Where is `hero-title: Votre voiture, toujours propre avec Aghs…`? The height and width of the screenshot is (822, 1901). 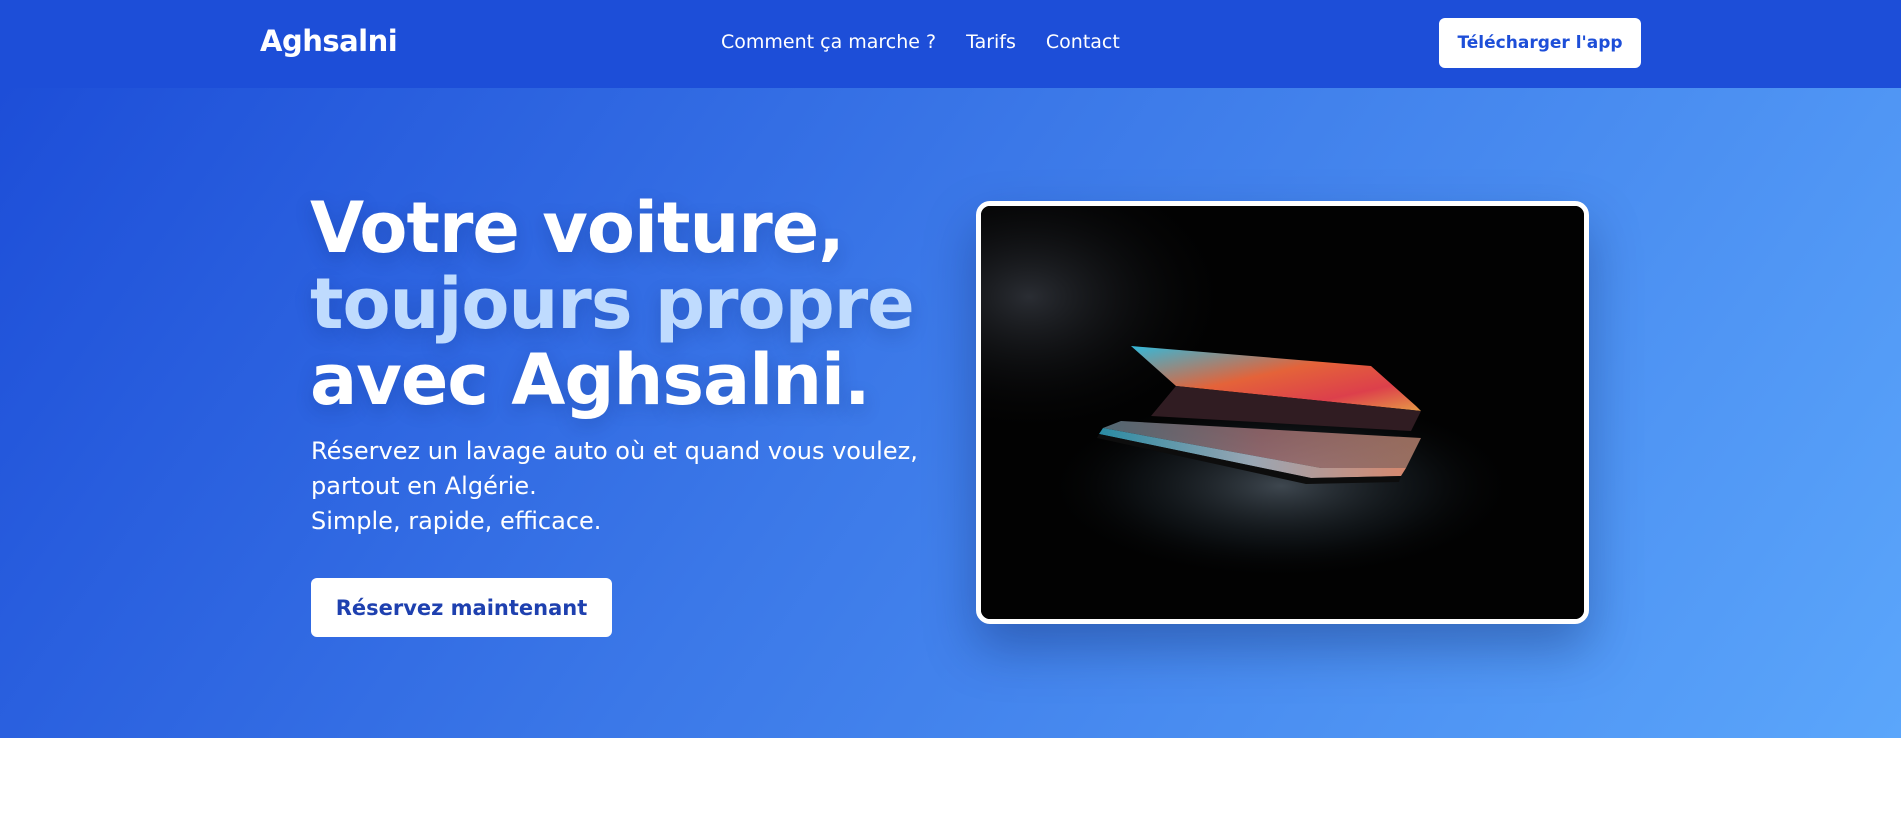
hero-title: Votre voiture, toujours propre avec Aghs… is located at coordinates (612, 304).